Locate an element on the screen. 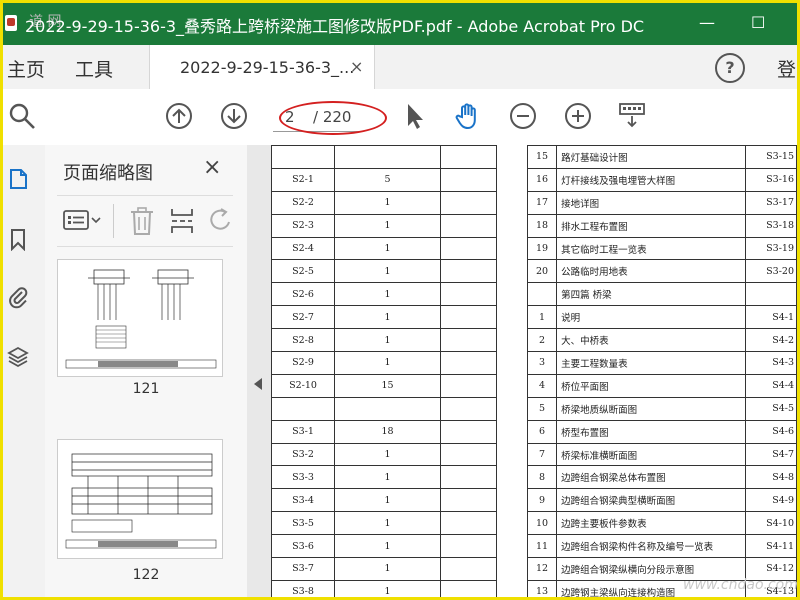  close-panel-icon: × is located at coordinates (212, 167).